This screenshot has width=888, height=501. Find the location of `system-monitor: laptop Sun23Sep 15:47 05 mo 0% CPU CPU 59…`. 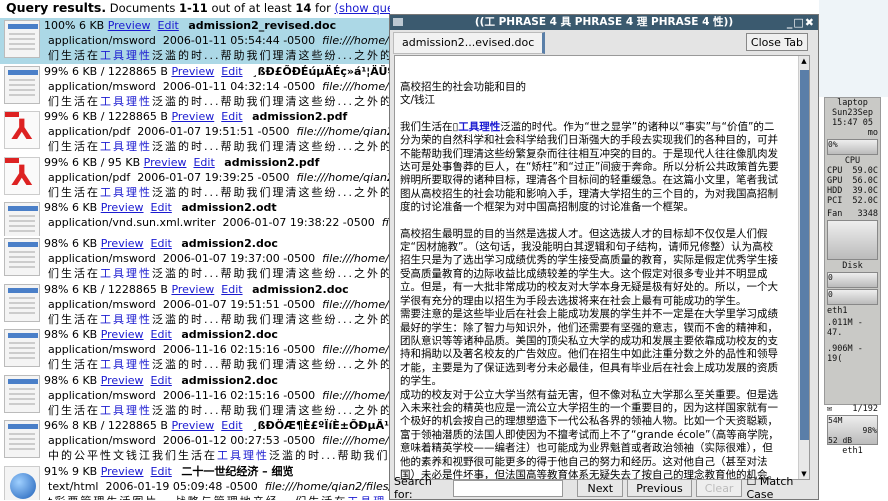

system-monitor: laptop Sun23Sep 15:47 05 mo 0% CPU CPU 59… is located at coordinates (852, 276).